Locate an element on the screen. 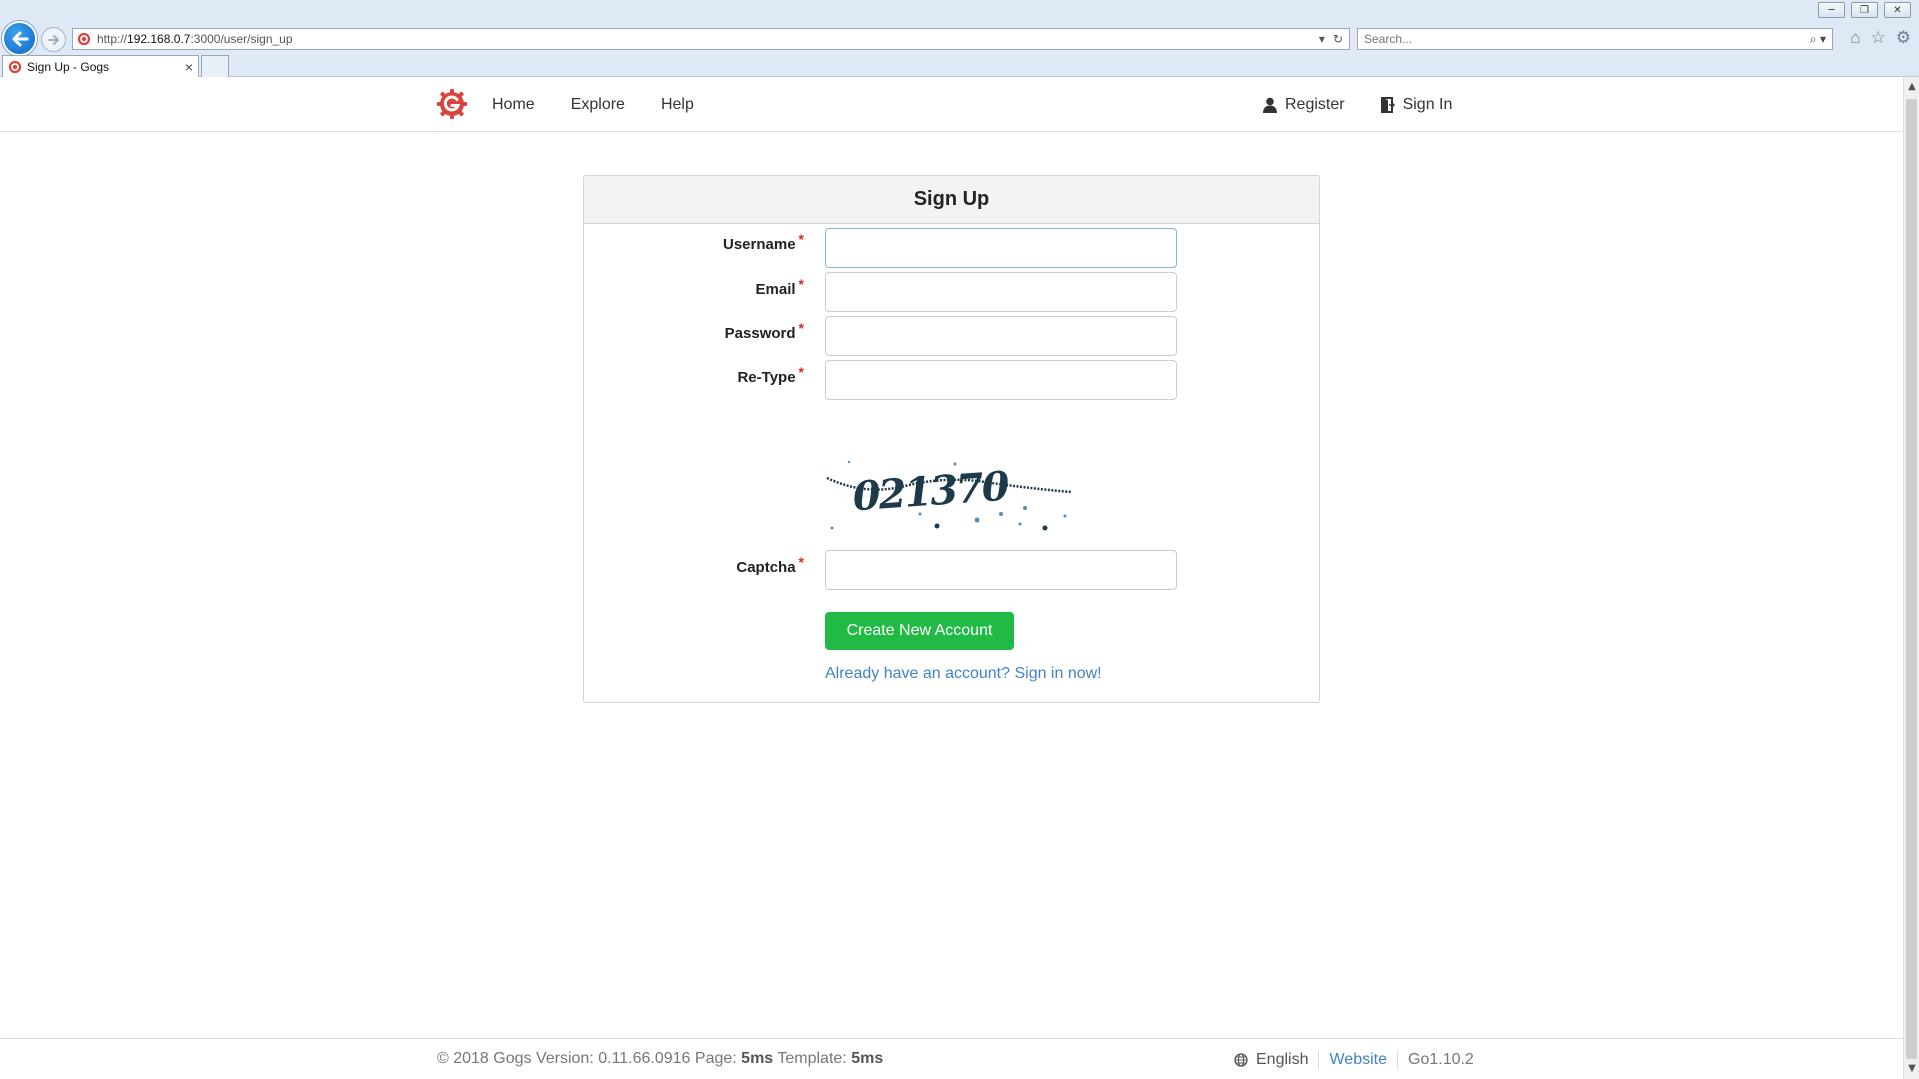  form-title: Sign Up is located at coordinates (951, 200).